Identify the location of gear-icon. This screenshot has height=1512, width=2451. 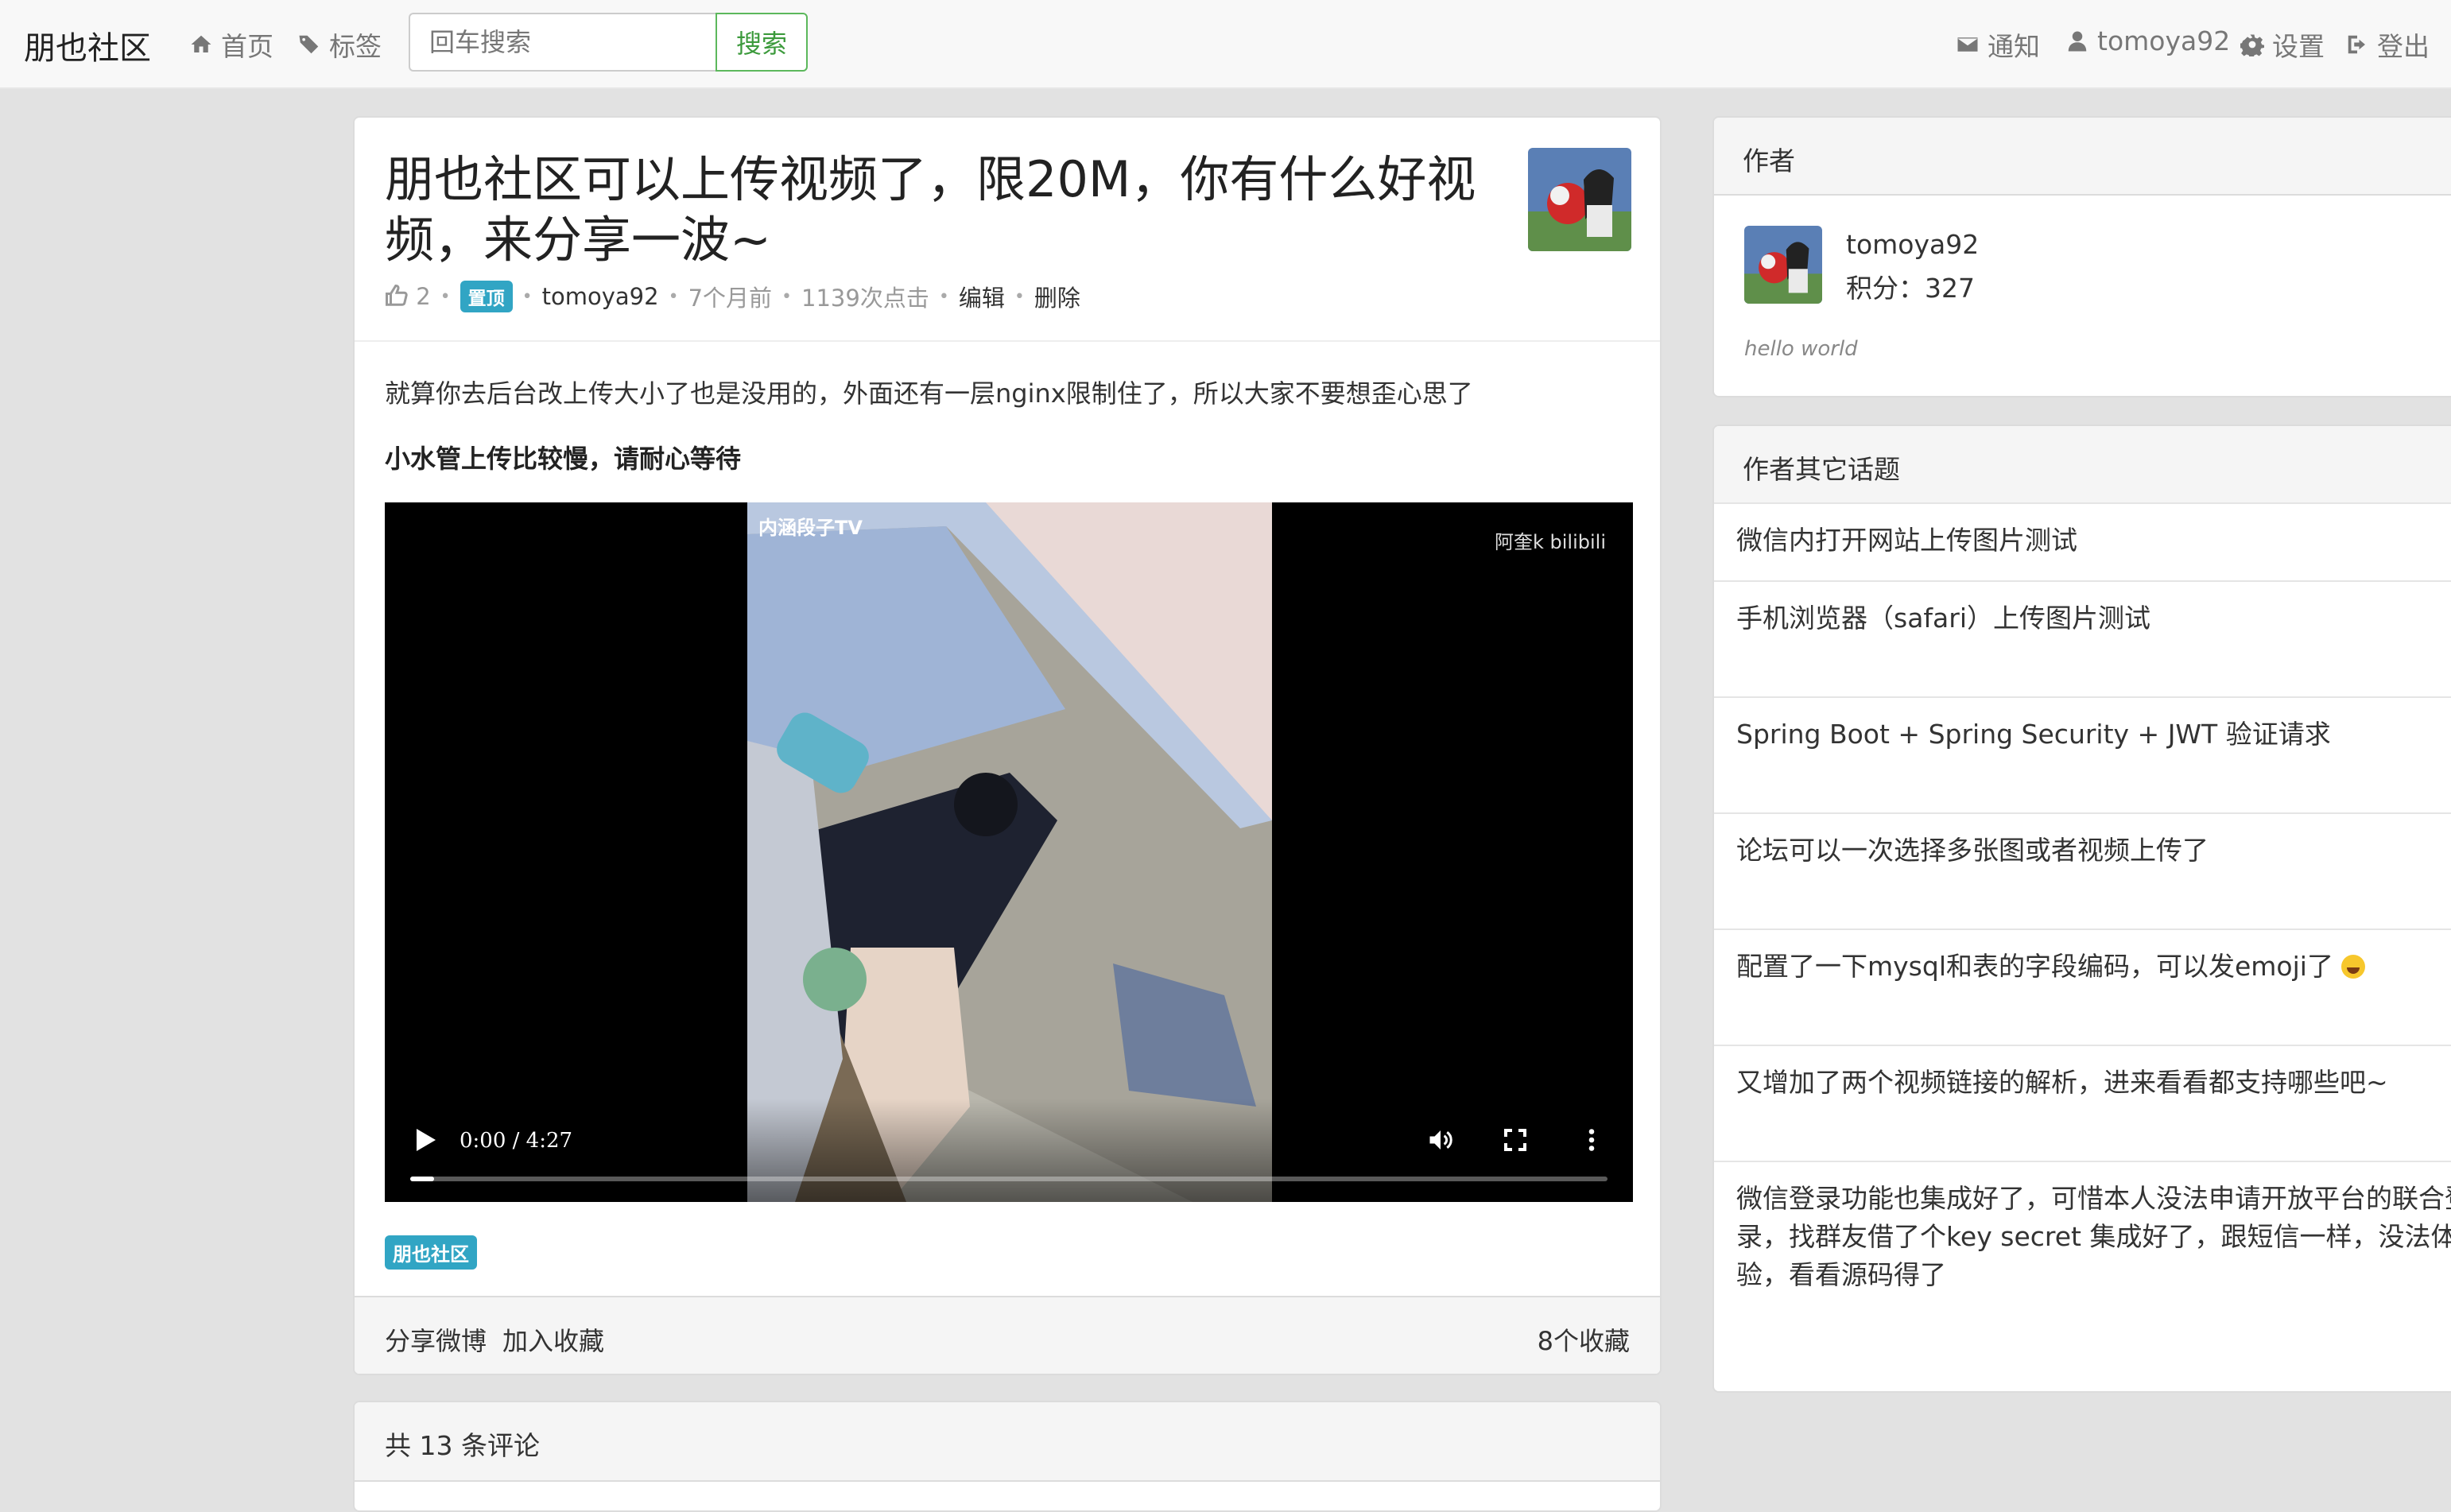
(2252, 45).